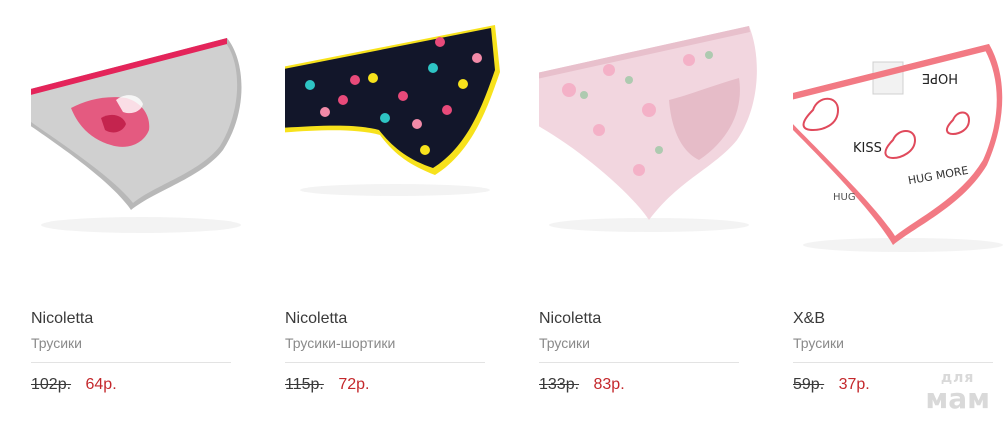 This screenshot has height=425, width=1006. Describe the element at coordinates (354, 384) in the screenshot. I see `new-price: 72р.` at that location.